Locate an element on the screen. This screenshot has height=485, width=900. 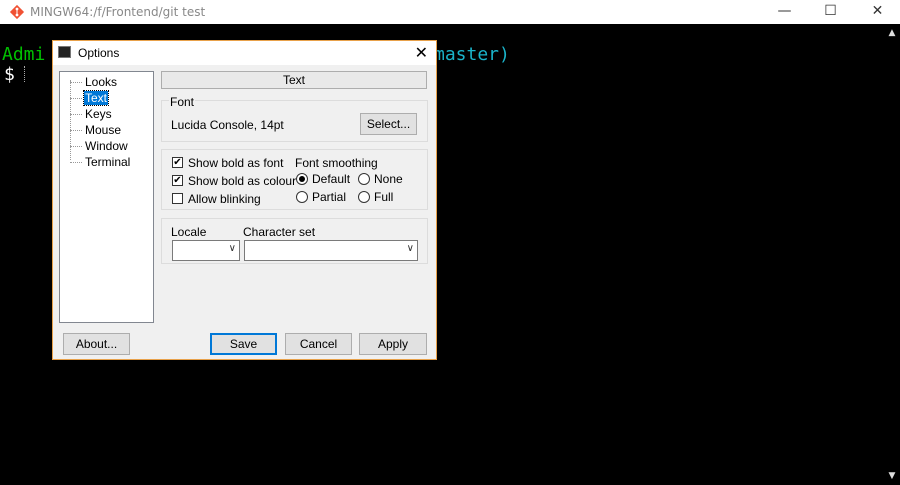
terminal-prompt-symbol: $ is located at coordinates (9, 74).